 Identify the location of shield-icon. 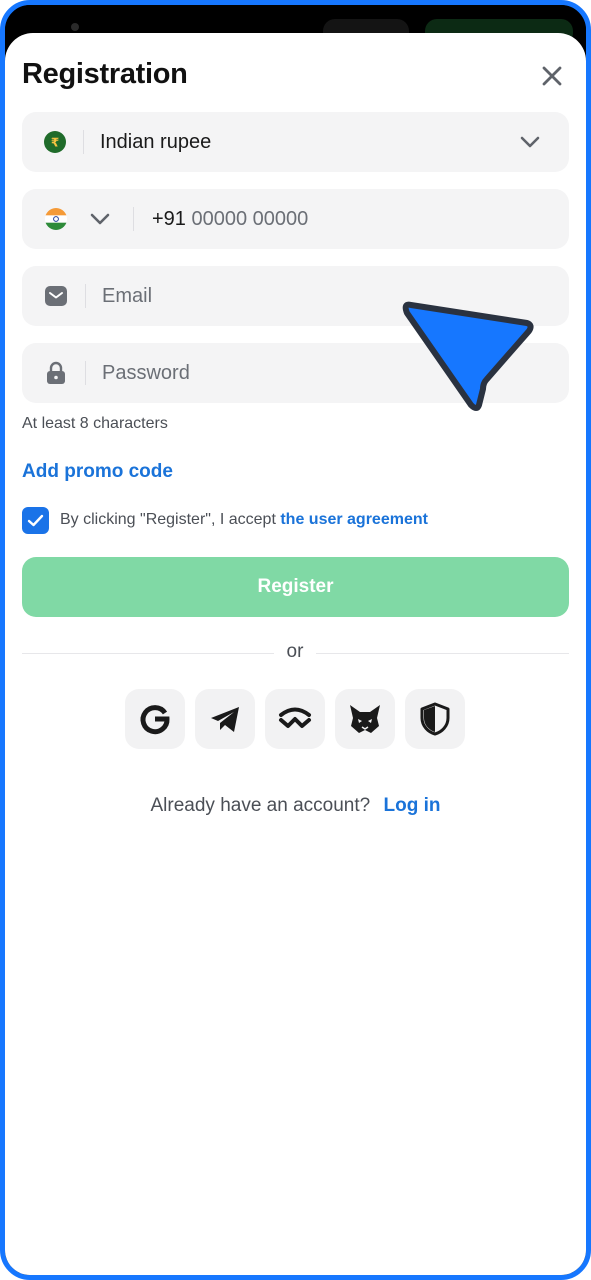
(435, 719).